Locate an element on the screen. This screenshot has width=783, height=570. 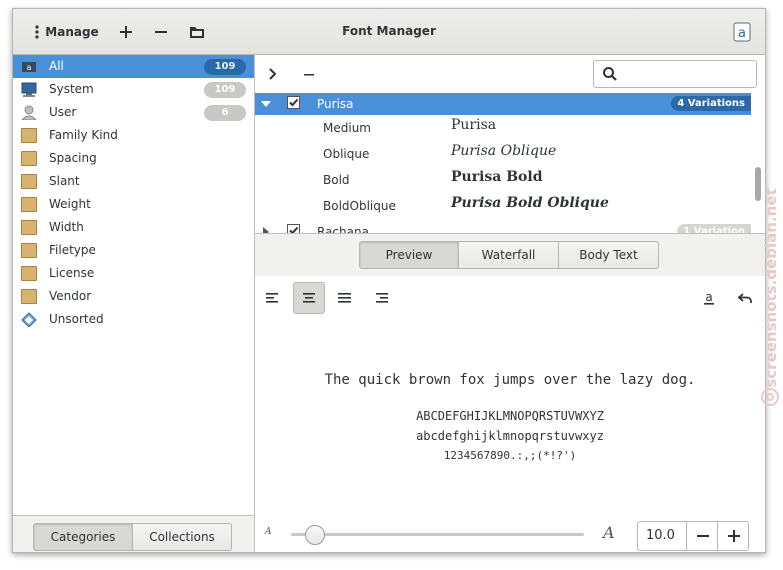
variation-style: Oblique is located at coordinates (346, 154).